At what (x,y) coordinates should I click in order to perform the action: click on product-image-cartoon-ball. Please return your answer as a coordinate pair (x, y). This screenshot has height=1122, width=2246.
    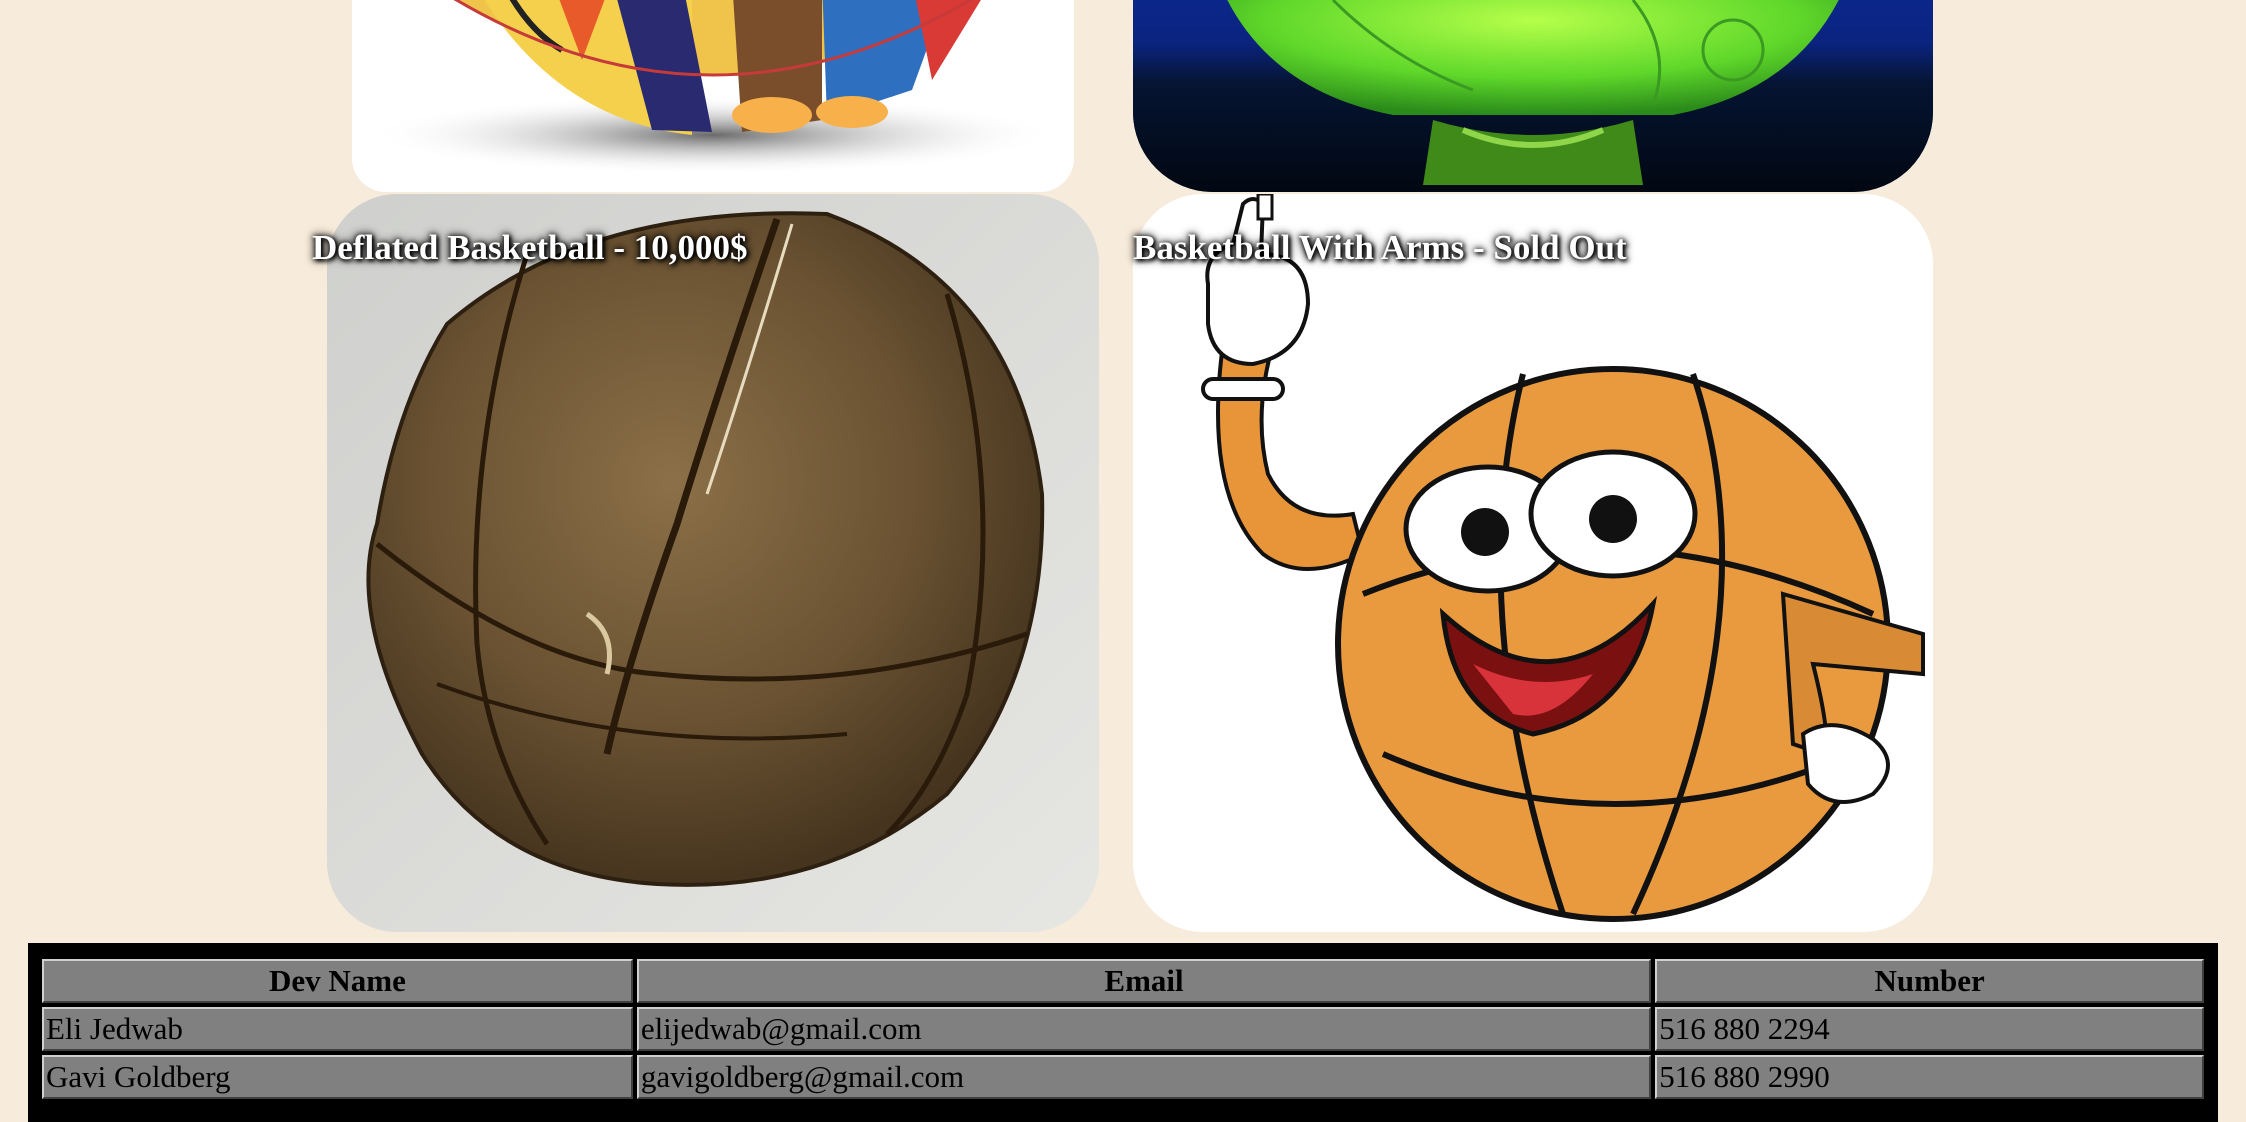
    Looking at the image, I should click on (713, 96).